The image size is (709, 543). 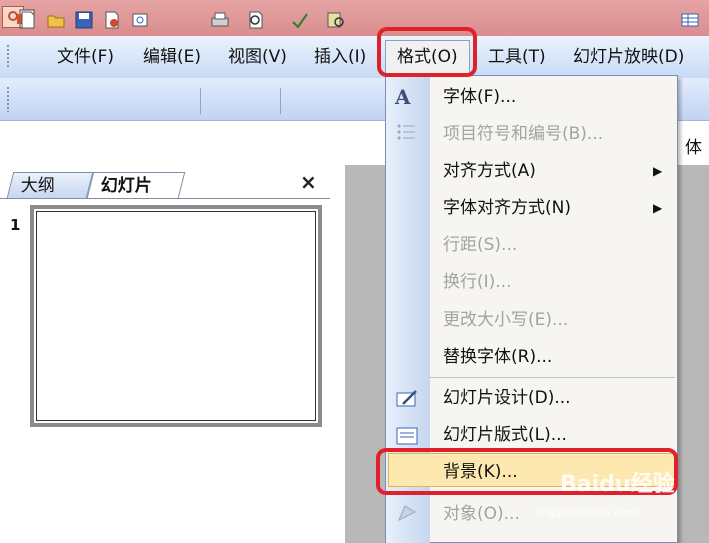 I want to click on slide-layout-icon, so click(x=407, y=436).